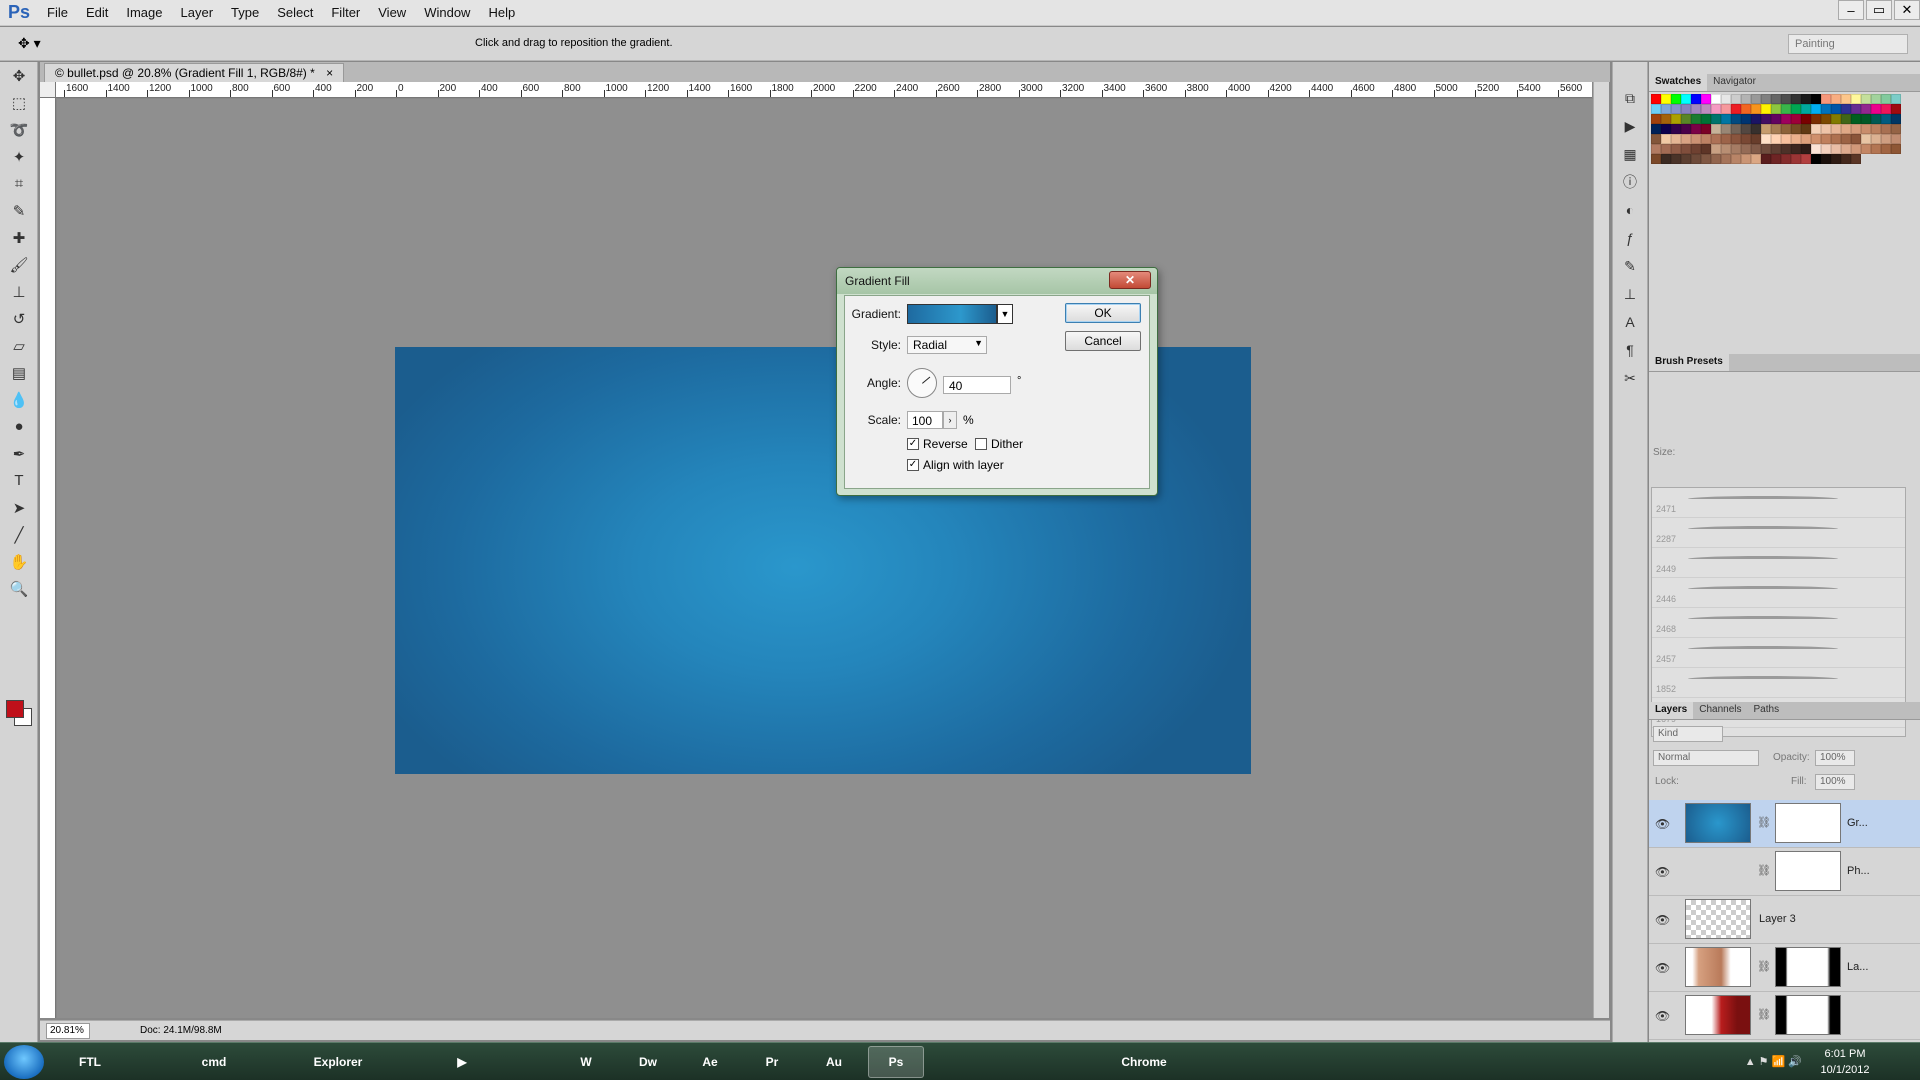  Describe the element at coordinates (1630, 378) in the screenshot. I see `tool-presets-panel-icon: ✂` at that location.